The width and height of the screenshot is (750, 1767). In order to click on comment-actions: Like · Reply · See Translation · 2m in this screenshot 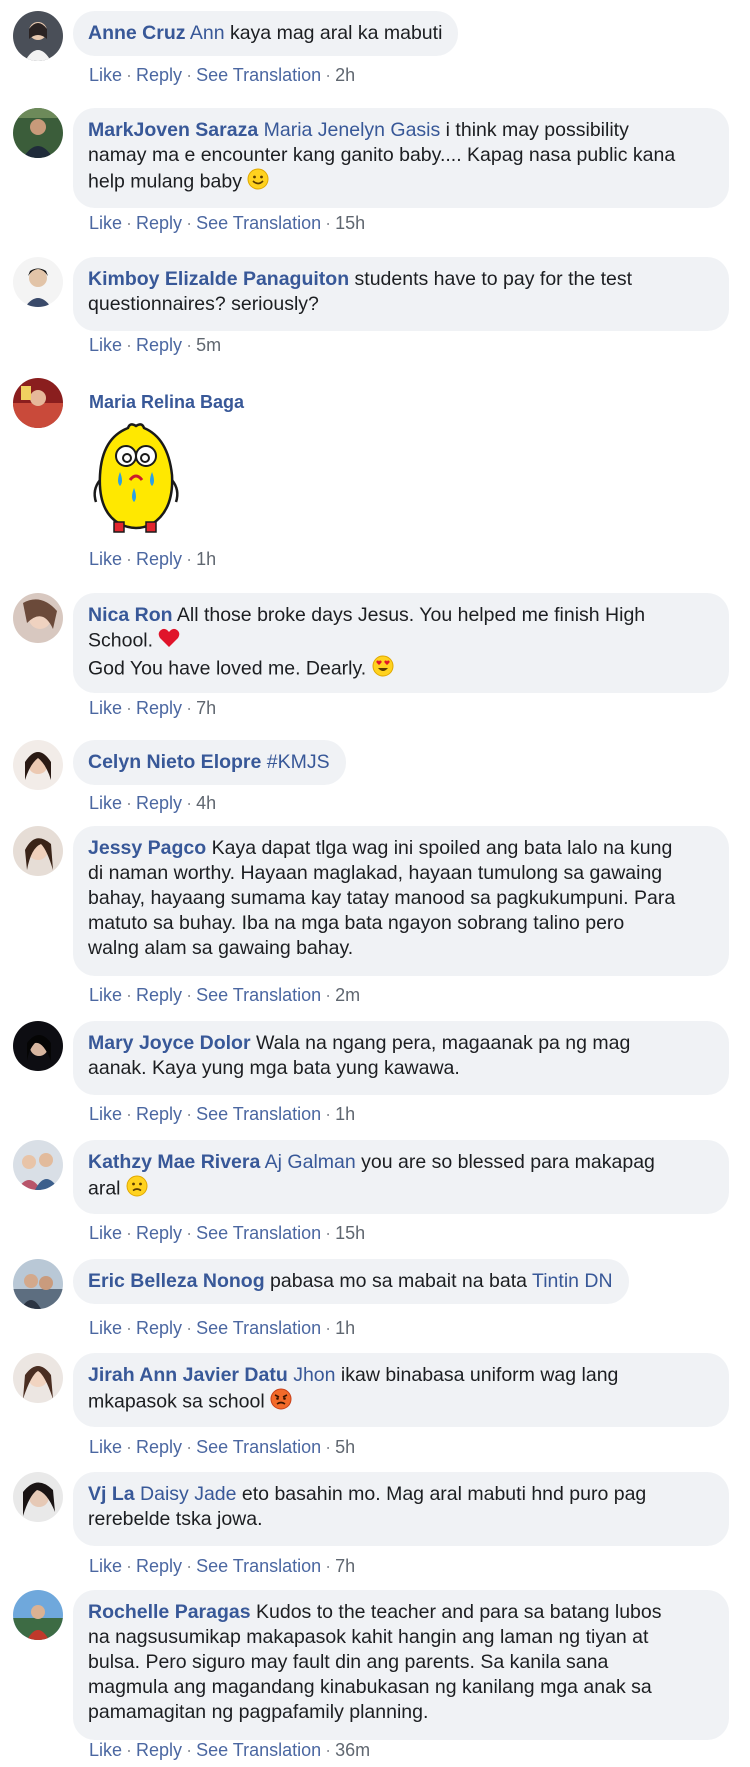, I will do `click(225, 995)`.